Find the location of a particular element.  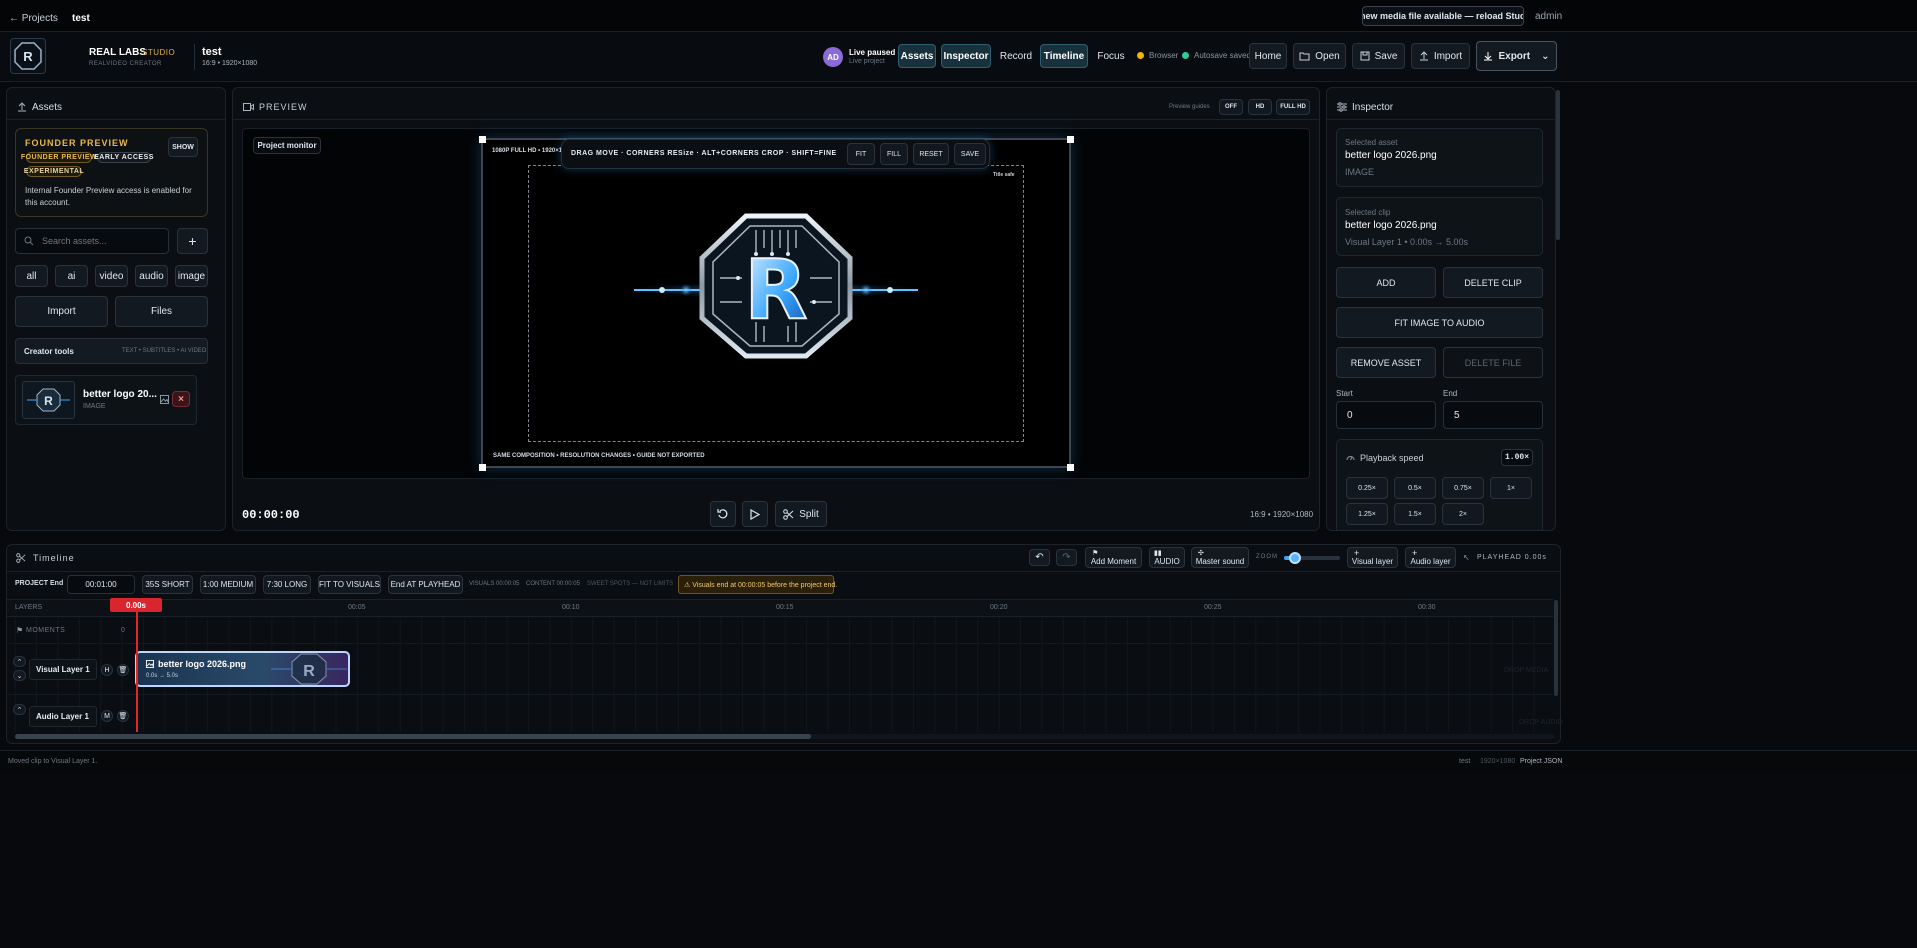

export-button-label: Export is located at coordinates (1514, 56).